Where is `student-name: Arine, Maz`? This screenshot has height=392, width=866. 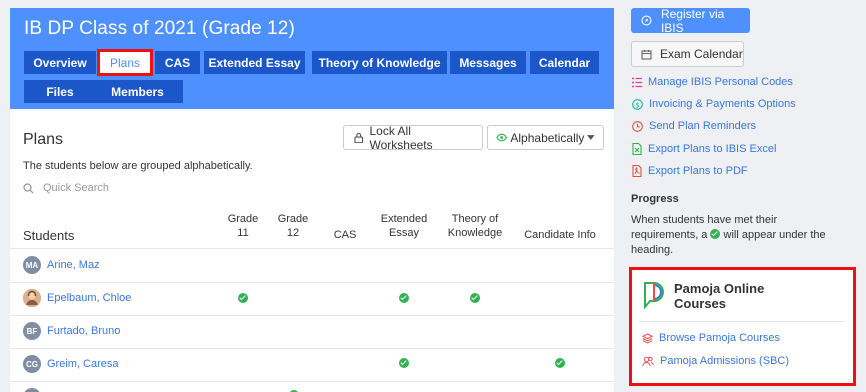
student-name: Arine, Maz is located at coordinates (73, 265).